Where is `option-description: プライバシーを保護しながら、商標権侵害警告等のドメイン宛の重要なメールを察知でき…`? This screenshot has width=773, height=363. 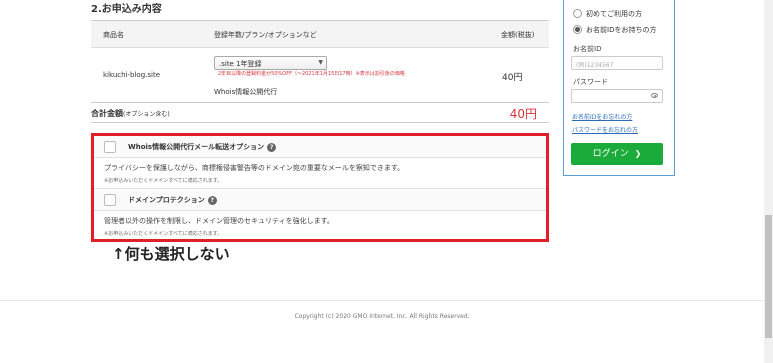
option-description: プライバシーを保護しながら、商標権侵害警告等のドメイン宛の重要なメールを察知でき… is located at coordinates (254, 168).